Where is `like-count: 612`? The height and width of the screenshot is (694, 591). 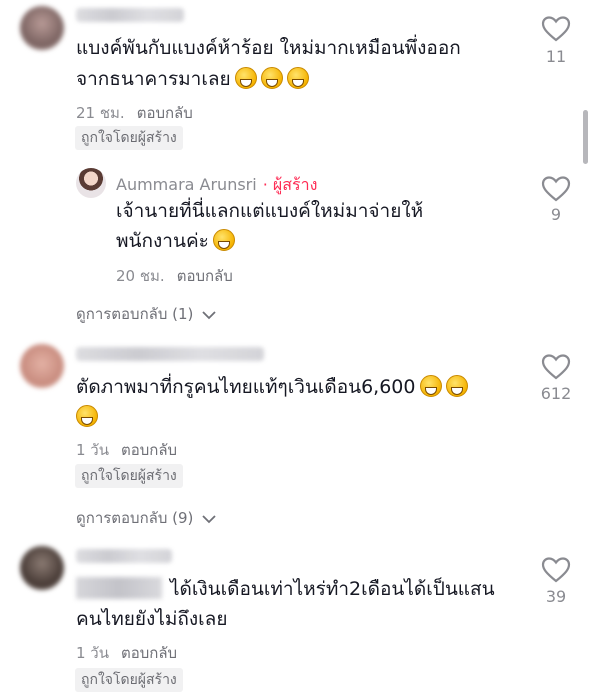 like-count: 612 is located at coordinates (556, 393).